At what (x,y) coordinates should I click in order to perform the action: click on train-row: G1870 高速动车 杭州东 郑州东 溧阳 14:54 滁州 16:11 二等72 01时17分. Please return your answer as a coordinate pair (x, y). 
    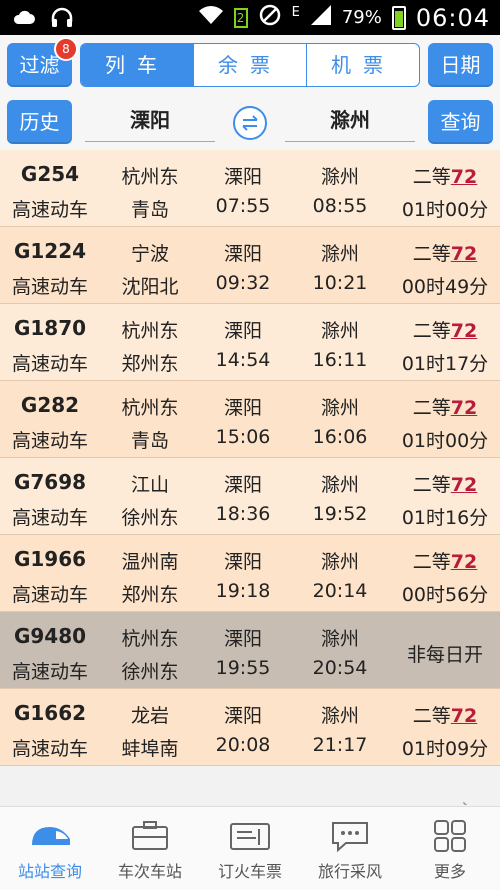
    Looking at the image, I should click on (250, 342).